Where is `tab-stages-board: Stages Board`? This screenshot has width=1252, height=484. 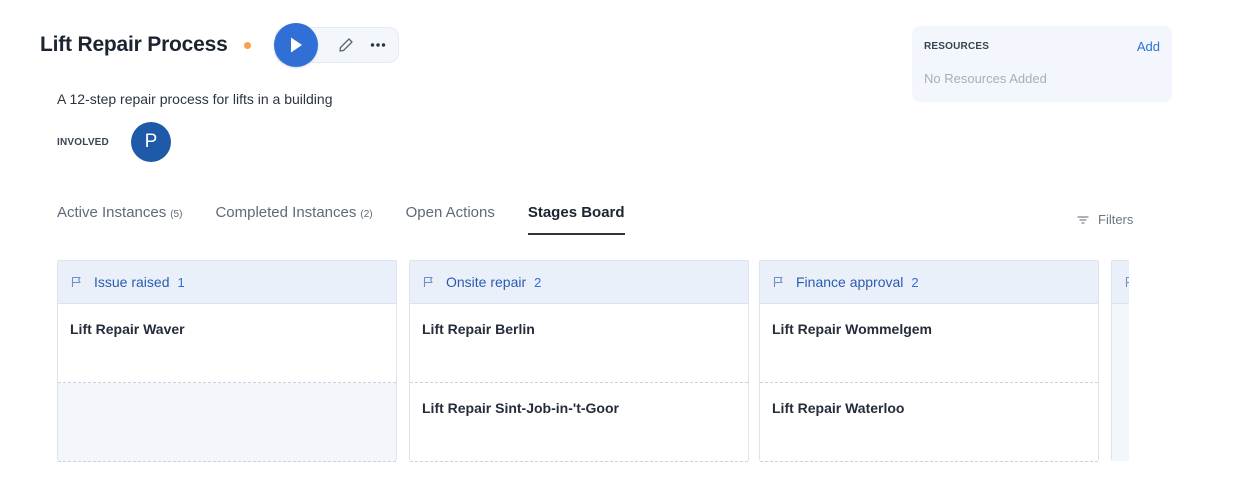 tab-stages-board: Stages Board is located at coordinates (576, 217).